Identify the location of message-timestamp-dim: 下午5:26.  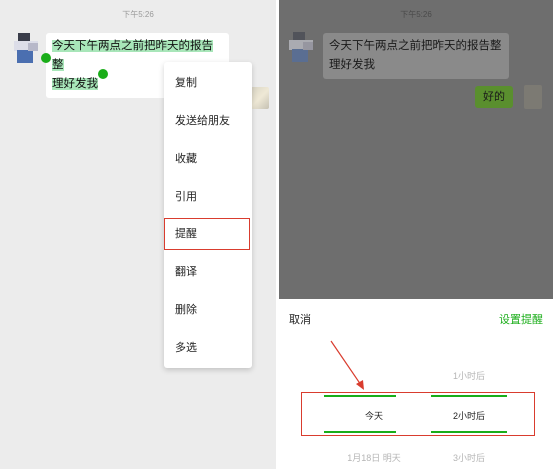
(416, 14).